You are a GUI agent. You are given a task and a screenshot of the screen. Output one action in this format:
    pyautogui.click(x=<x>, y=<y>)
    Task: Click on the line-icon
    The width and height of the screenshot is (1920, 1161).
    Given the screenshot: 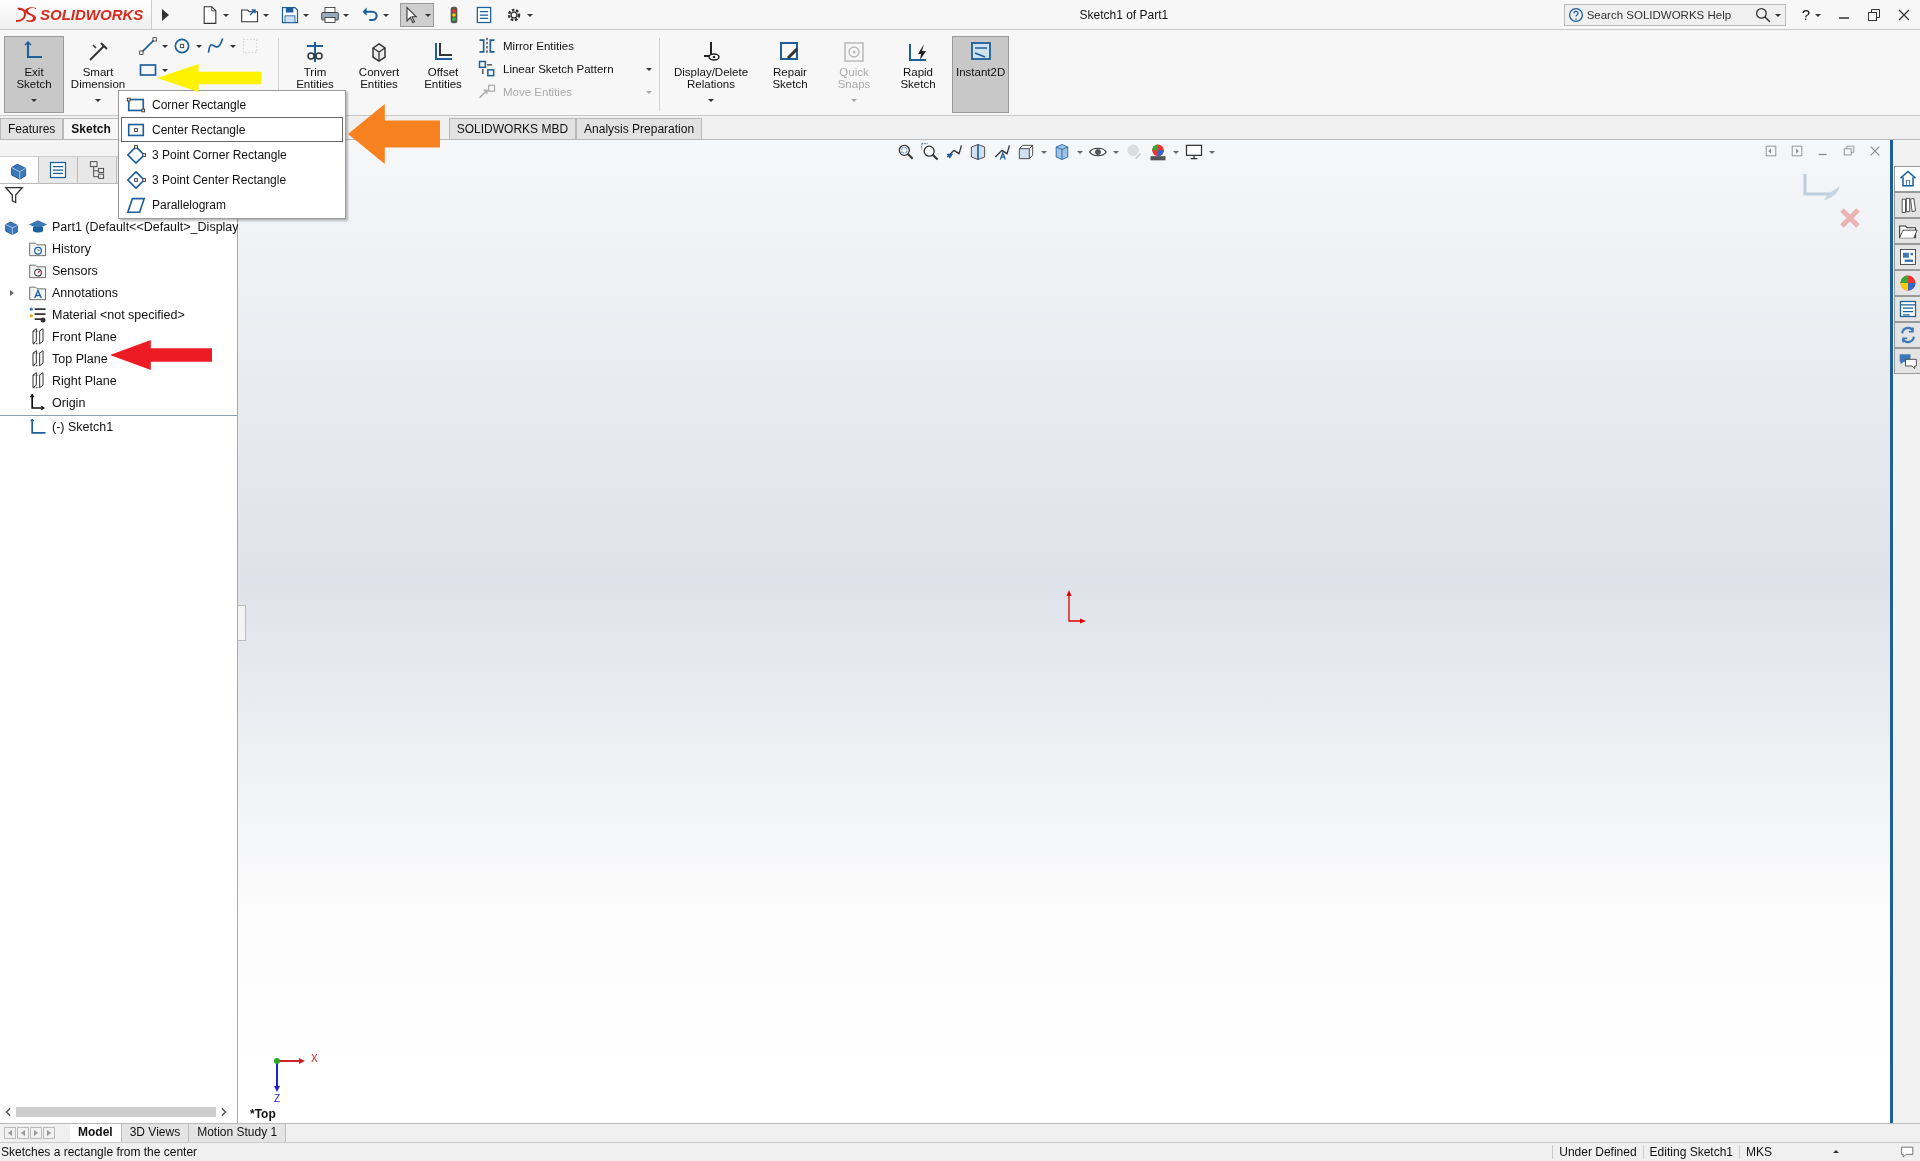 What is the action you would take?
    pyautogui.click(x=148, y=46)
    